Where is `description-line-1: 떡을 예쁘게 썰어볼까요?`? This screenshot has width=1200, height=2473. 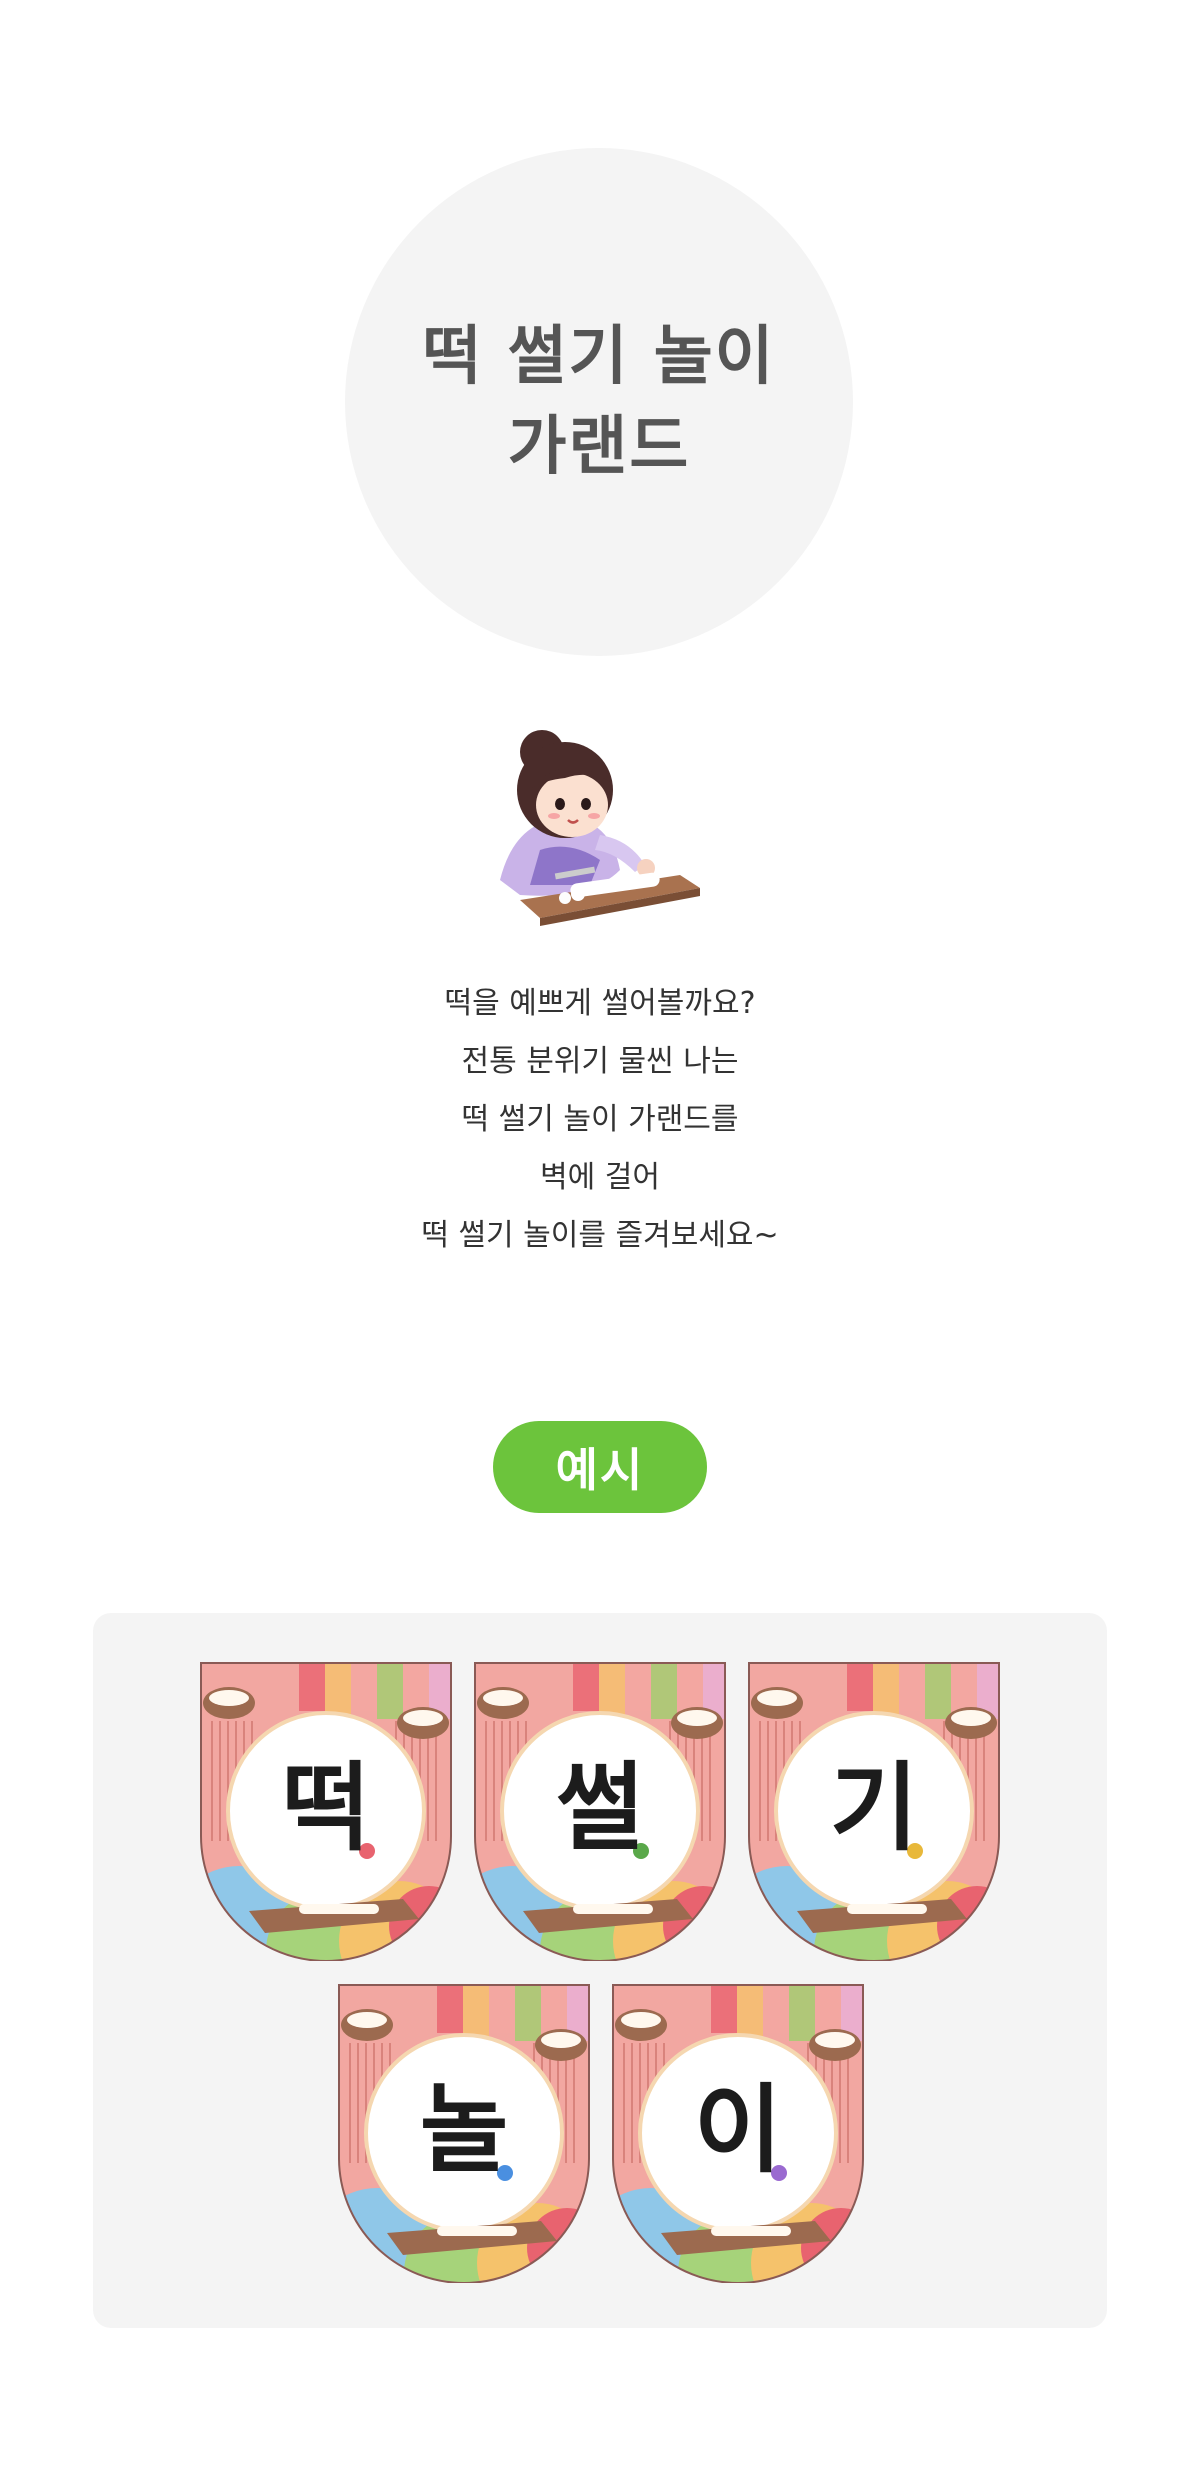
description-line-1: 떡을 예쁘게 썰어볼까요? is located at coordinates (600, 1003).